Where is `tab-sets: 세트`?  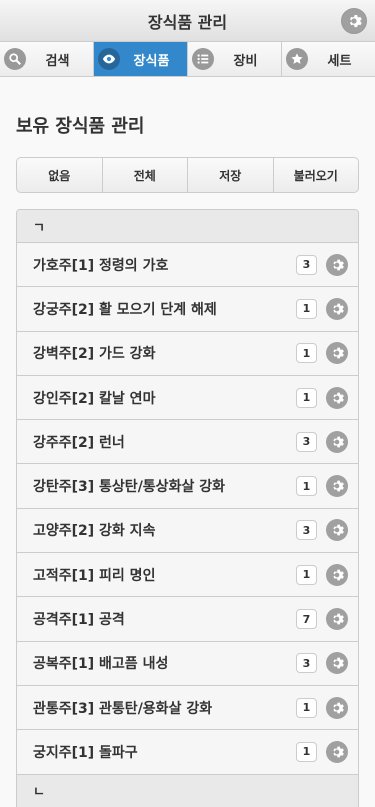 tab-sets: 세트 is located at coordinates (328, 59).